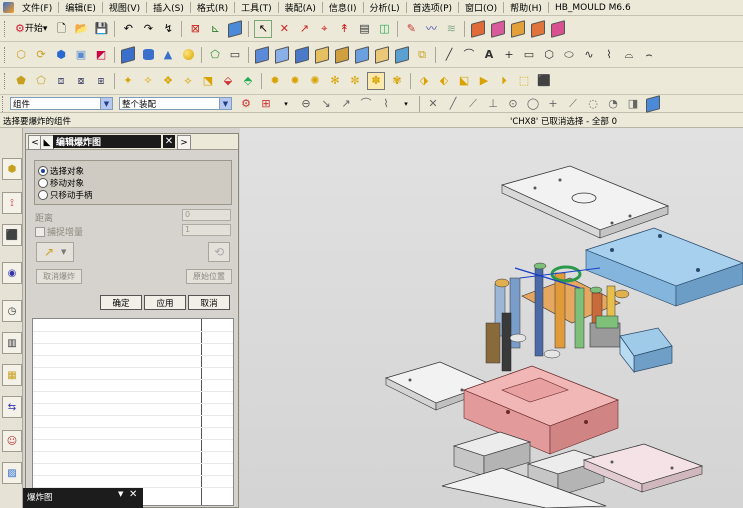 Image resolution: width=743 pixels, height=508 pixels. What do you see at coordinates (386, 104) in the screenshot?
I see `snap-control-icon: ⌇` at bounding box center [386, 104].